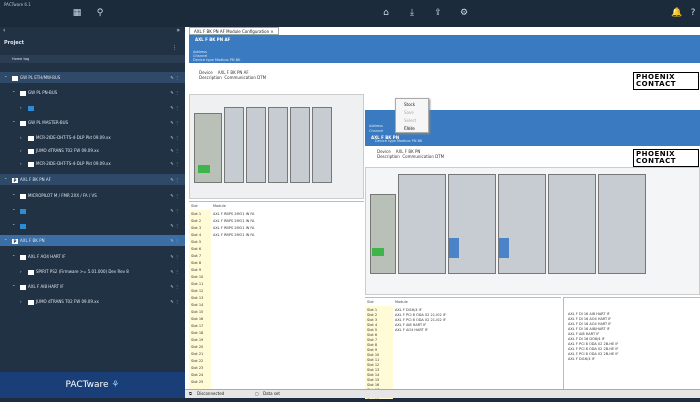  Describe the element at coordinates (234, 31) in the screenshot. I see `tab-module-configuration: AXL F BK PN AF Module Configuration ×` at that location.